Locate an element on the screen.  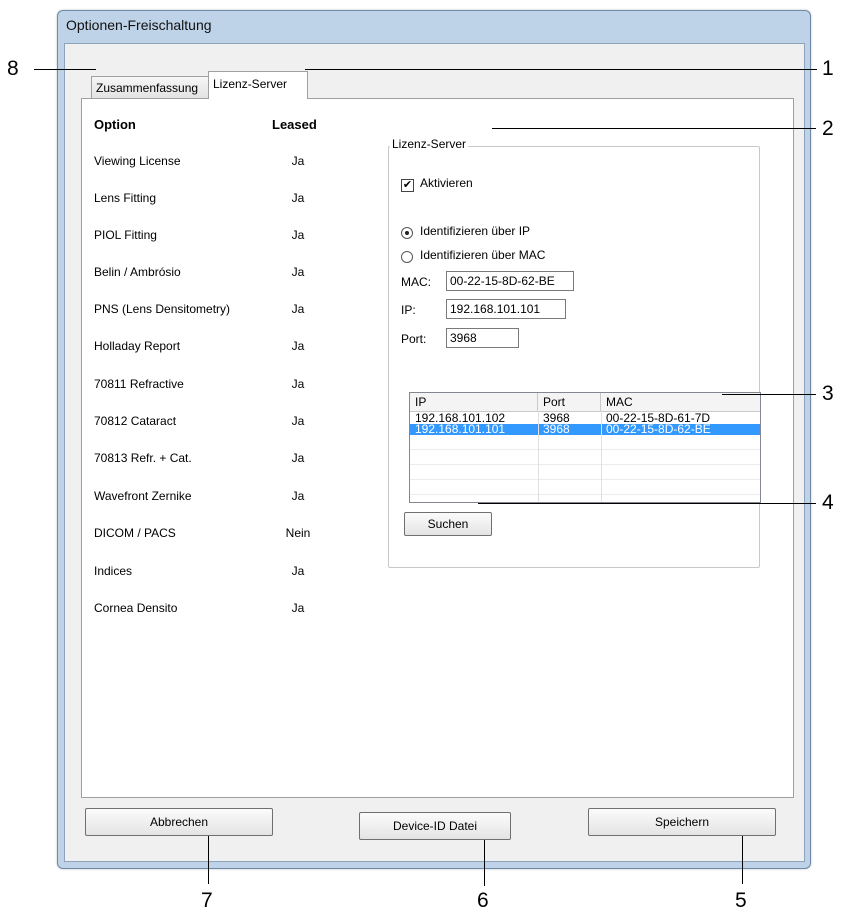
activate-checkbox: ✔ is located at coordinates (407, 185).